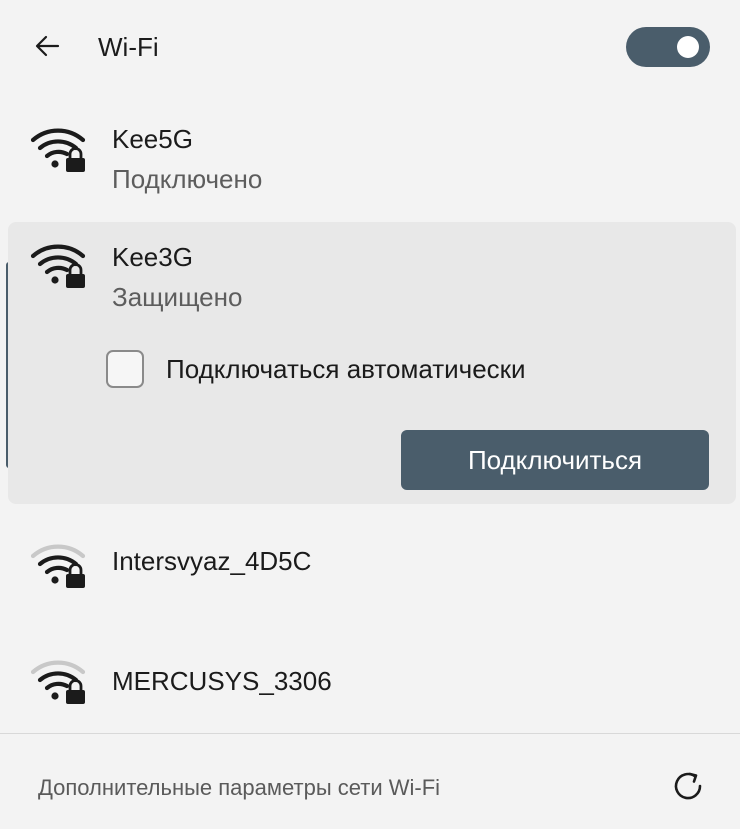 The height and width of the screenshot is (829, 740). I want to click on refresh-icon, so click(688, 786).